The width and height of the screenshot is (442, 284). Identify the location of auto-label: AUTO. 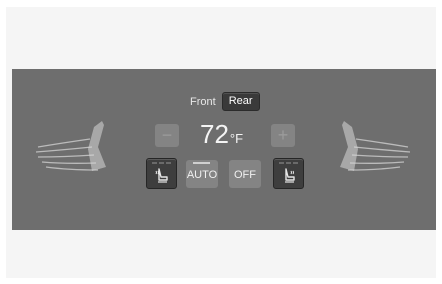
(202, 175).